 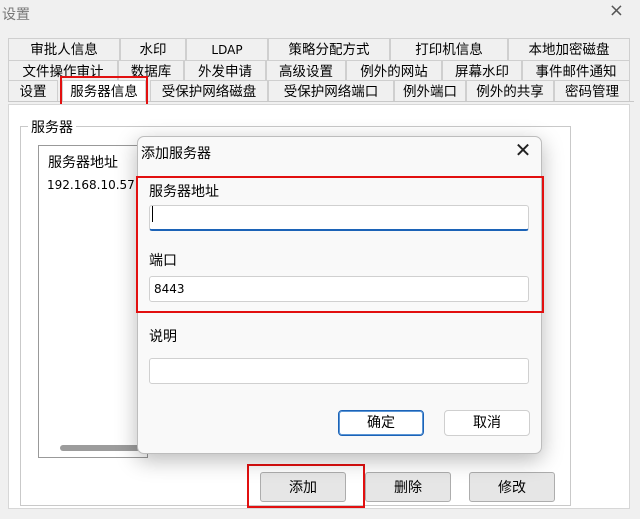 I want to click on tab-exception-websites: 例外的网站, so click(x=394, y=71).